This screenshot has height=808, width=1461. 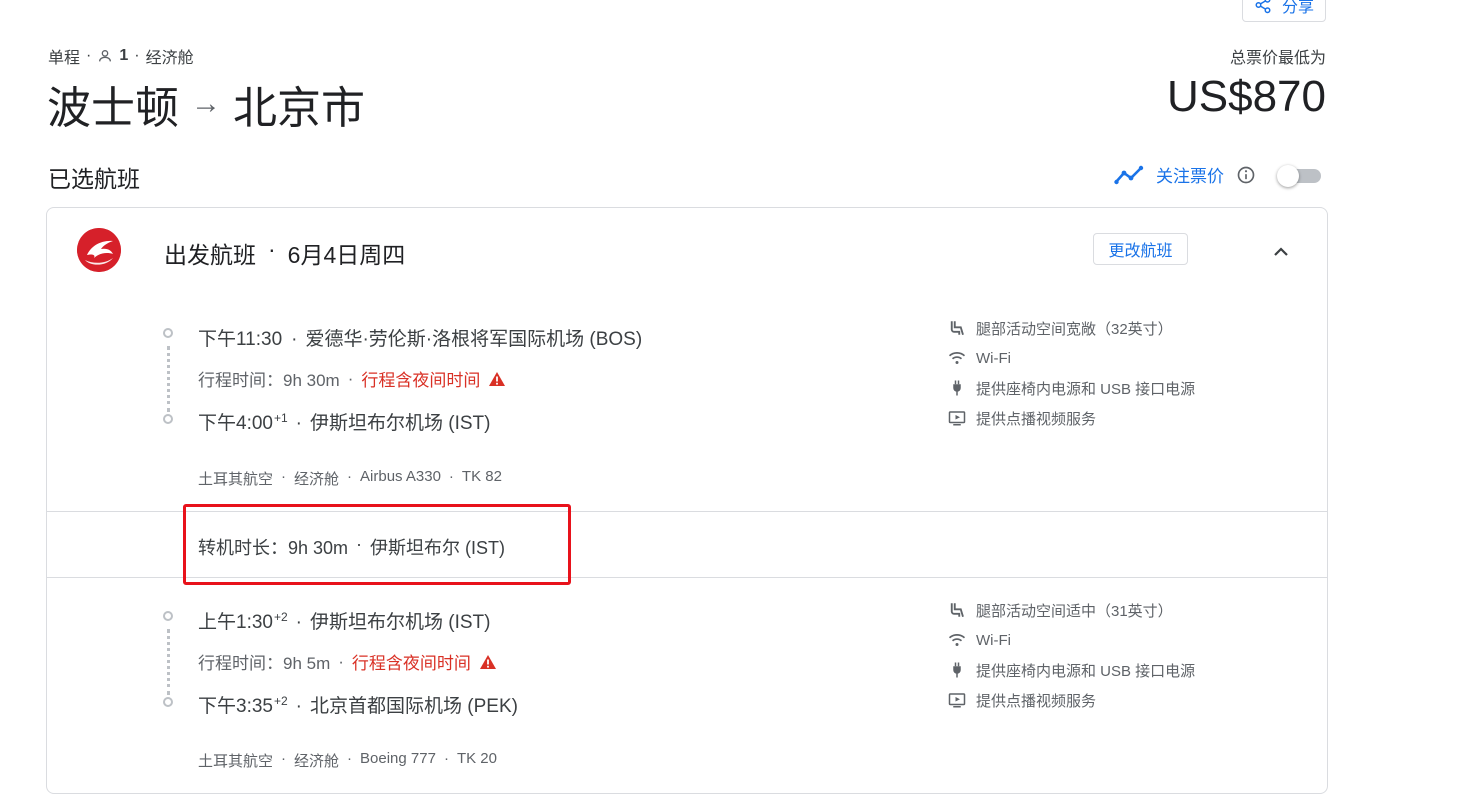 I want to click on departure-date: 6月4日周四, so click(x=346, y=255).